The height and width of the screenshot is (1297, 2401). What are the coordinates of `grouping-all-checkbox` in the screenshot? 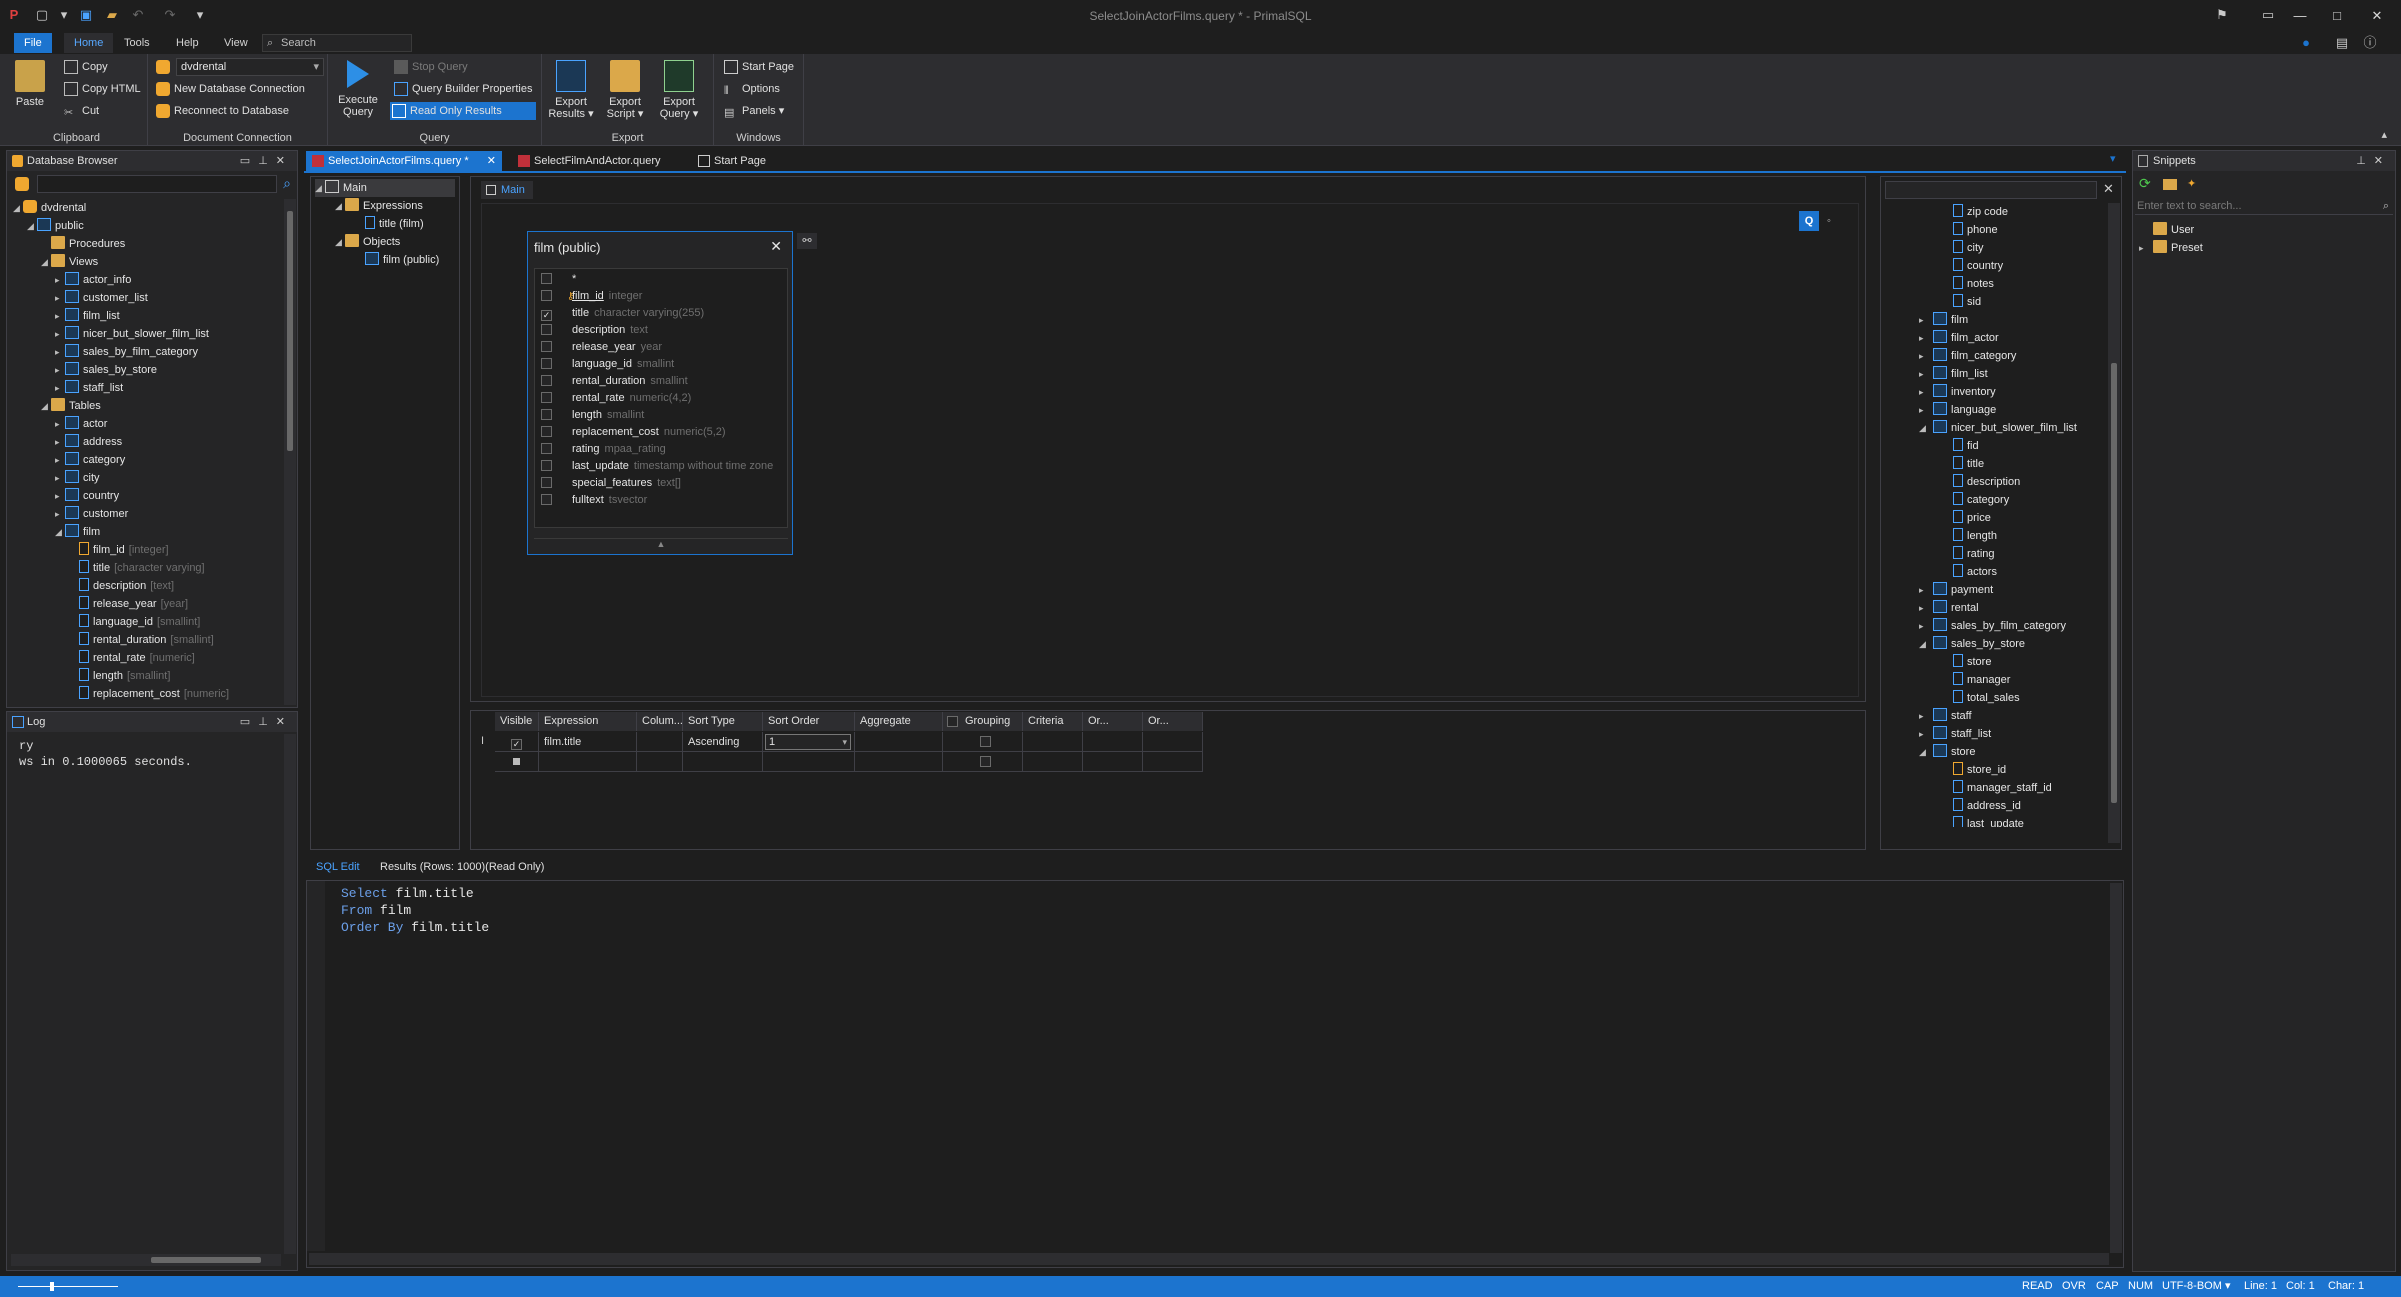 It's located at (952, 721).